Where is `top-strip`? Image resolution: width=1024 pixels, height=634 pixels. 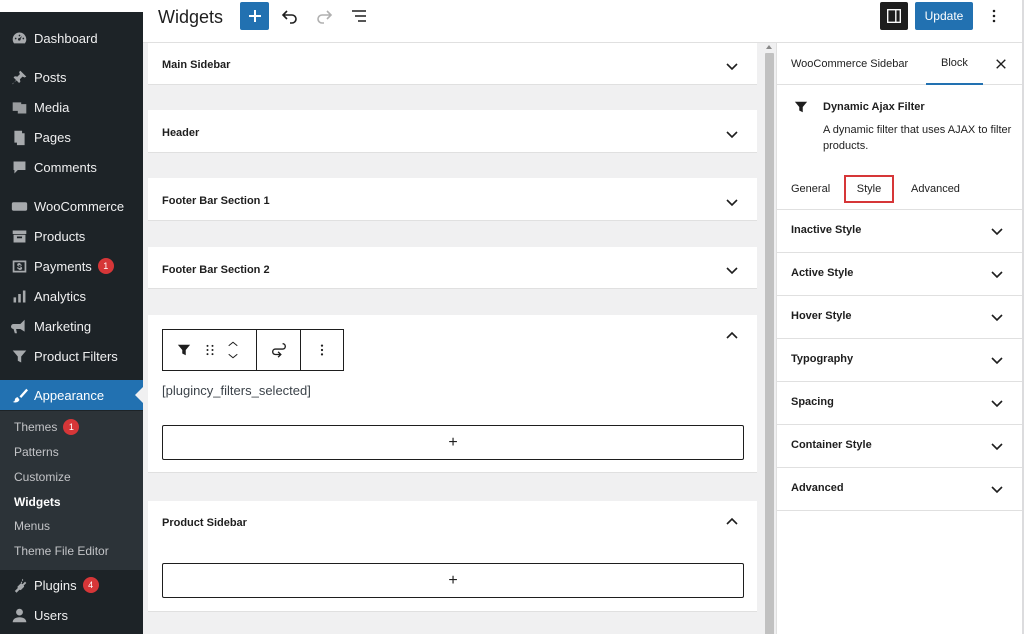
top-strip is located at coordinates (71, 6).